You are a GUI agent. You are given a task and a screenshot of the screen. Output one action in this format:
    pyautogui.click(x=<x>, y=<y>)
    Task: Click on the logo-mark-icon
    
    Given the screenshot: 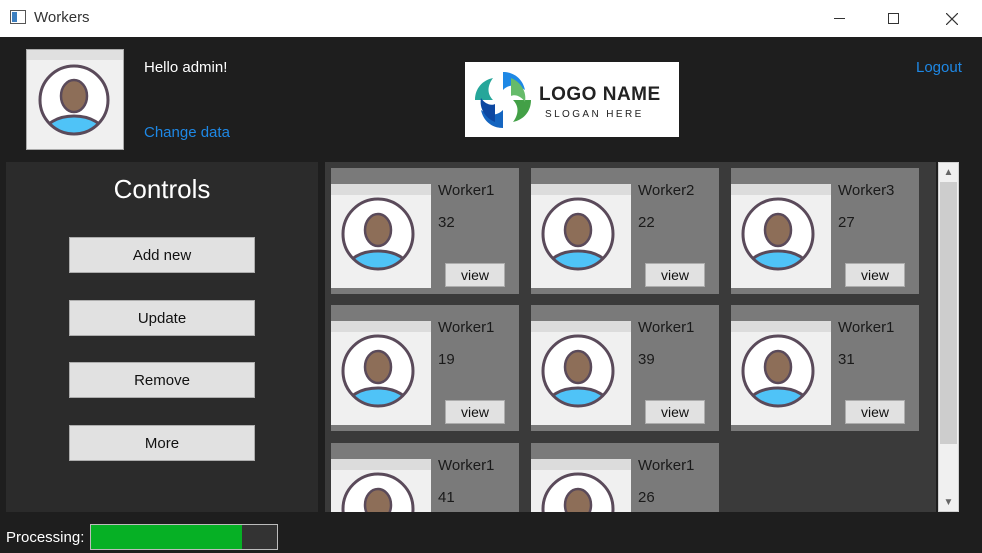 What is the action you would take?
    pyautogui.click(x=503, y=100)
    